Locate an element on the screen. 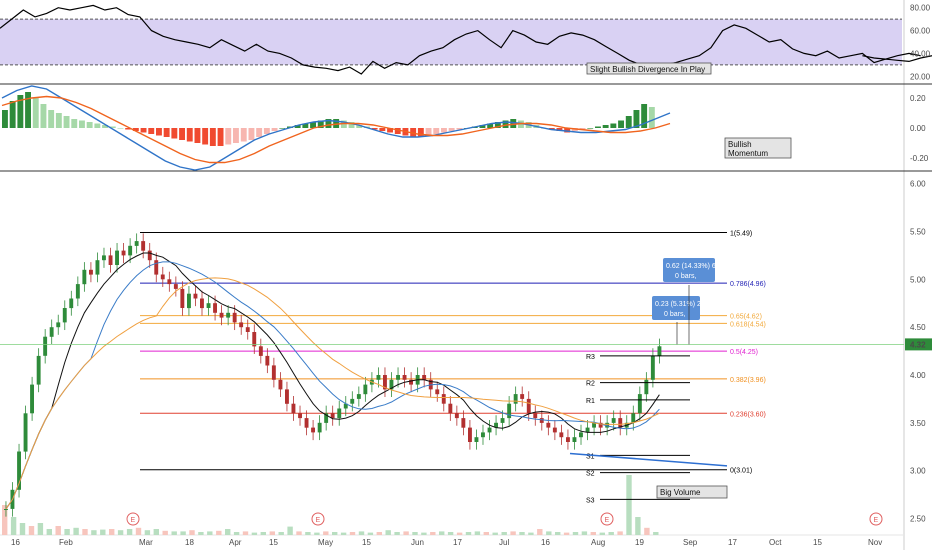  fib-level-label: 0.382(3.96) is located at coordinates (748, 380).